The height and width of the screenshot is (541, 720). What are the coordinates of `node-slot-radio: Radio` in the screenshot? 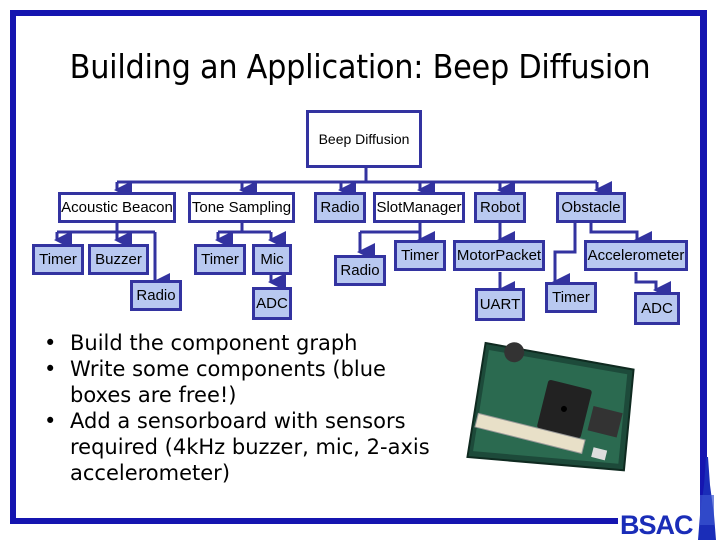 It's located at (360, 270).